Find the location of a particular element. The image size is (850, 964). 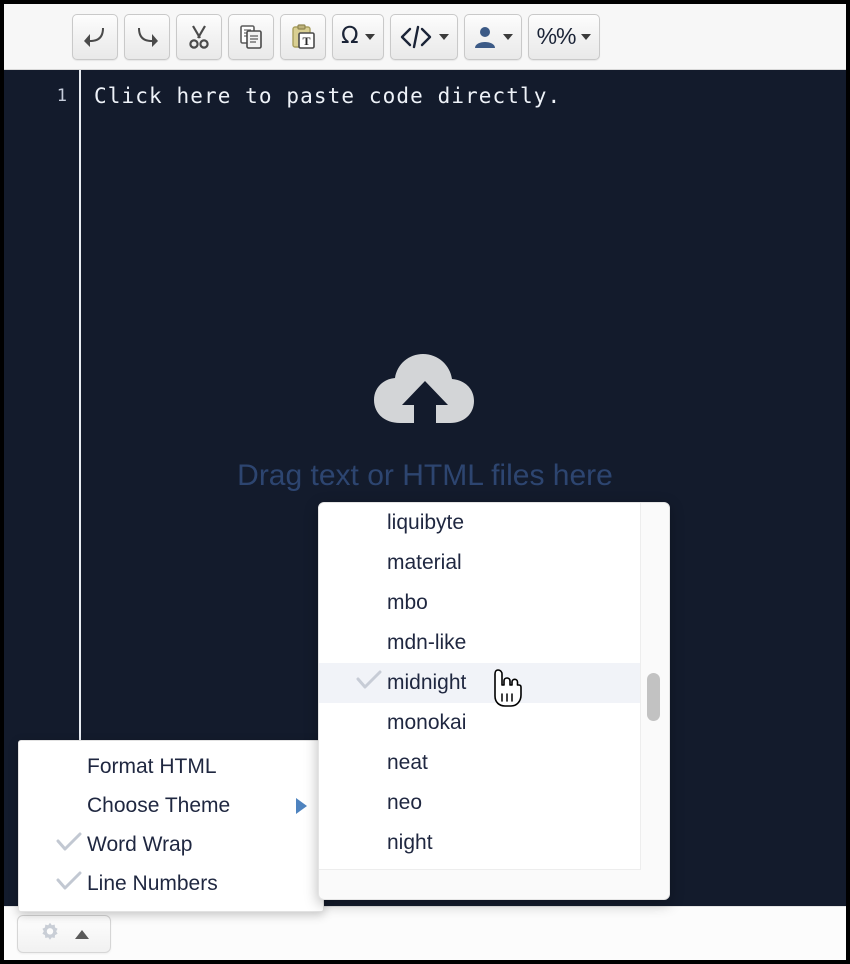

cut-button is located at coordinates (199, 36).